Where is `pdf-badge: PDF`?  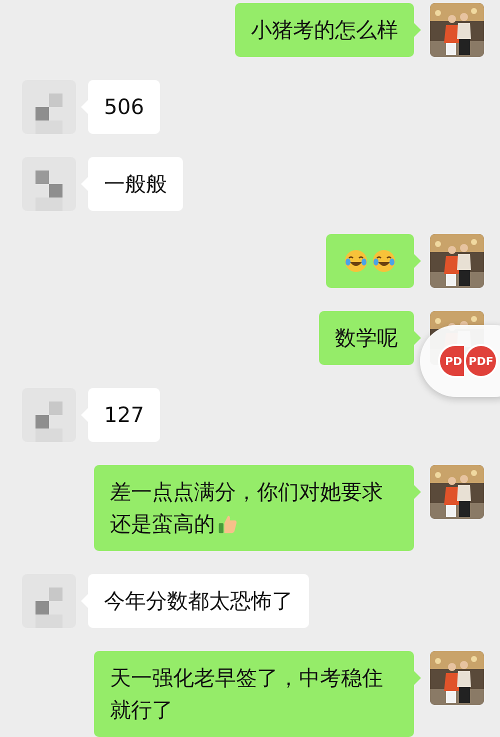
pdf-badge: PDF is located at coordinates (481, 361).